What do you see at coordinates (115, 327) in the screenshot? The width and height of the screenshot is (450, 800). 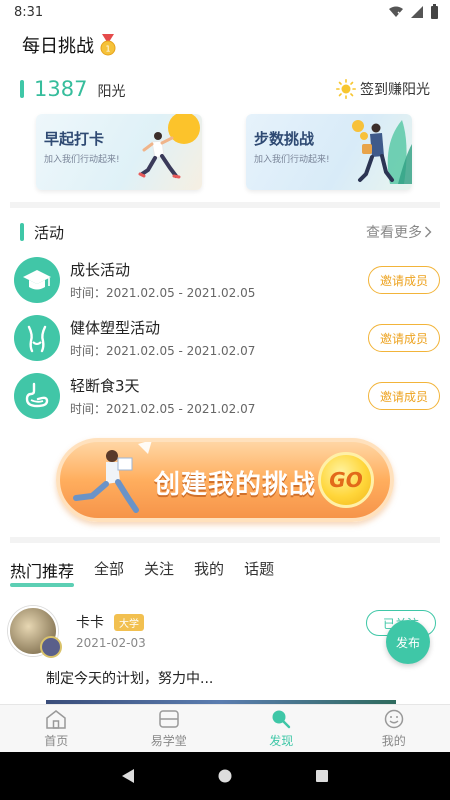 I see `activity-name: 健体塑型活动` at bounding box center [115, 327].